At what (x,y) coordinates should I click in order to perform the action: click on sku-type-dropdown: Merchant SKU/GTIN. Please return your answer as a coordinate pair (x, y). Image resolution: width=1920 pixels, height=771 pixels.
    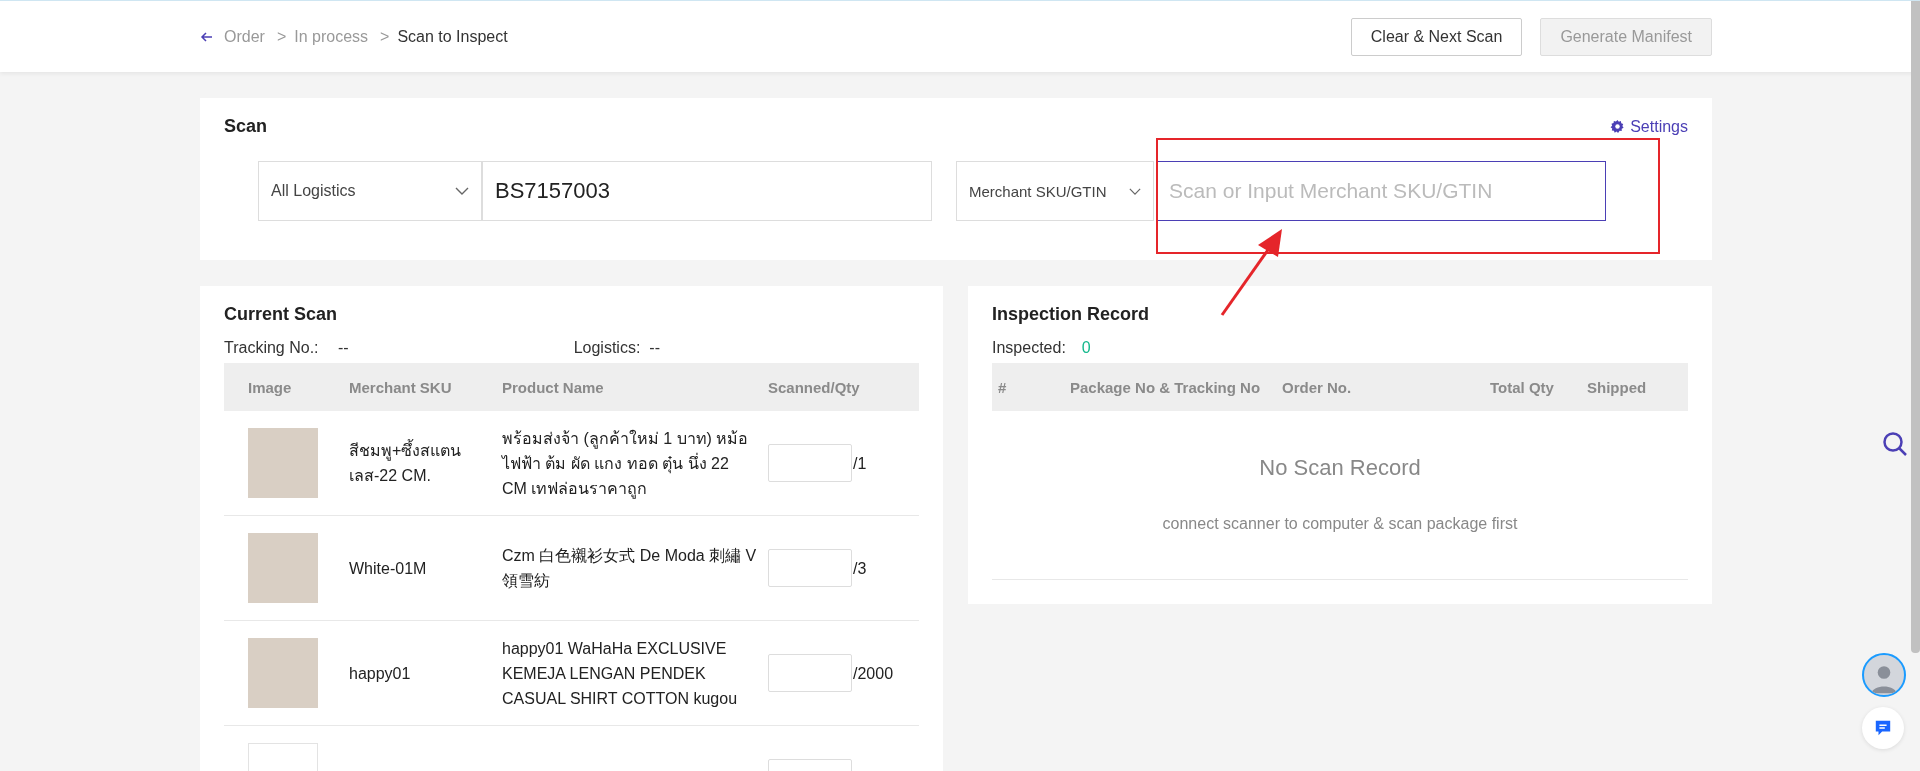
    Looking at the image, I should click on (1055, 191).